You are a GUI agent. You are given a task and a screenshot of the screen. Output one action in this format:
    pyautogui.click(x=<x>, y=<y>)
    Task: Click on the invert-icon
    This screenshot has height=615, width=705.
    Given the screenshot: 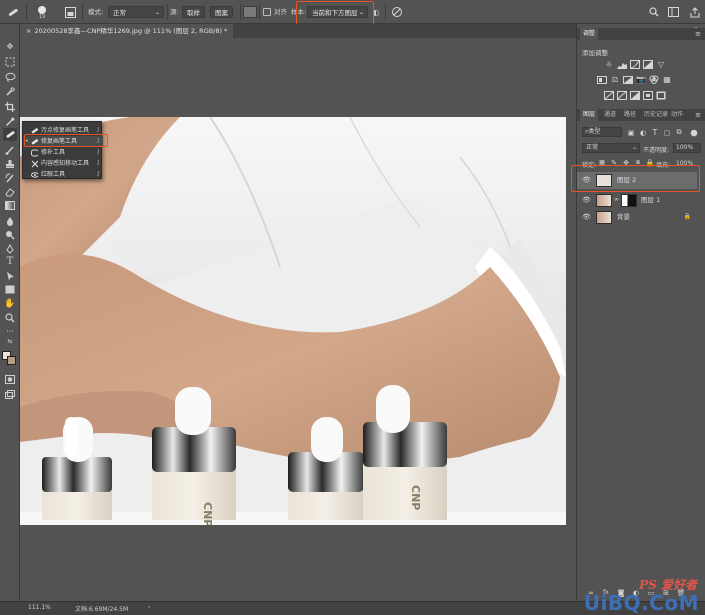 What is the action you would take?
    pyautogui.click(x=609, y=95)
    